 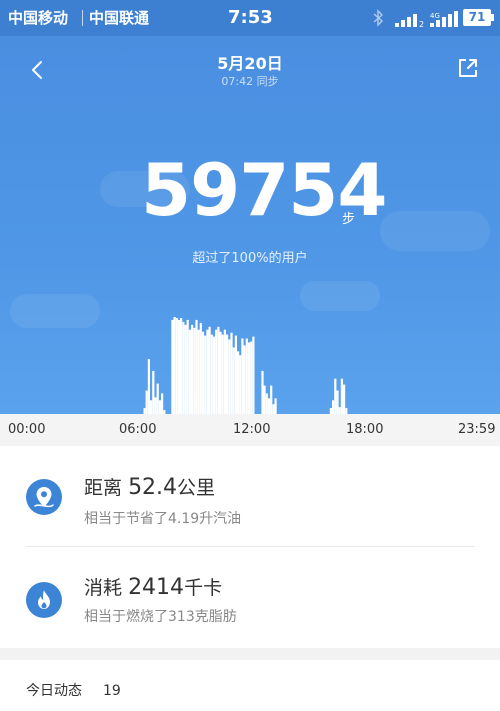 What do you see at coordinates (250, 685) in the screenshot?
I see `today-activity-section: 今日动态 19` at bounding box center [250, 685].